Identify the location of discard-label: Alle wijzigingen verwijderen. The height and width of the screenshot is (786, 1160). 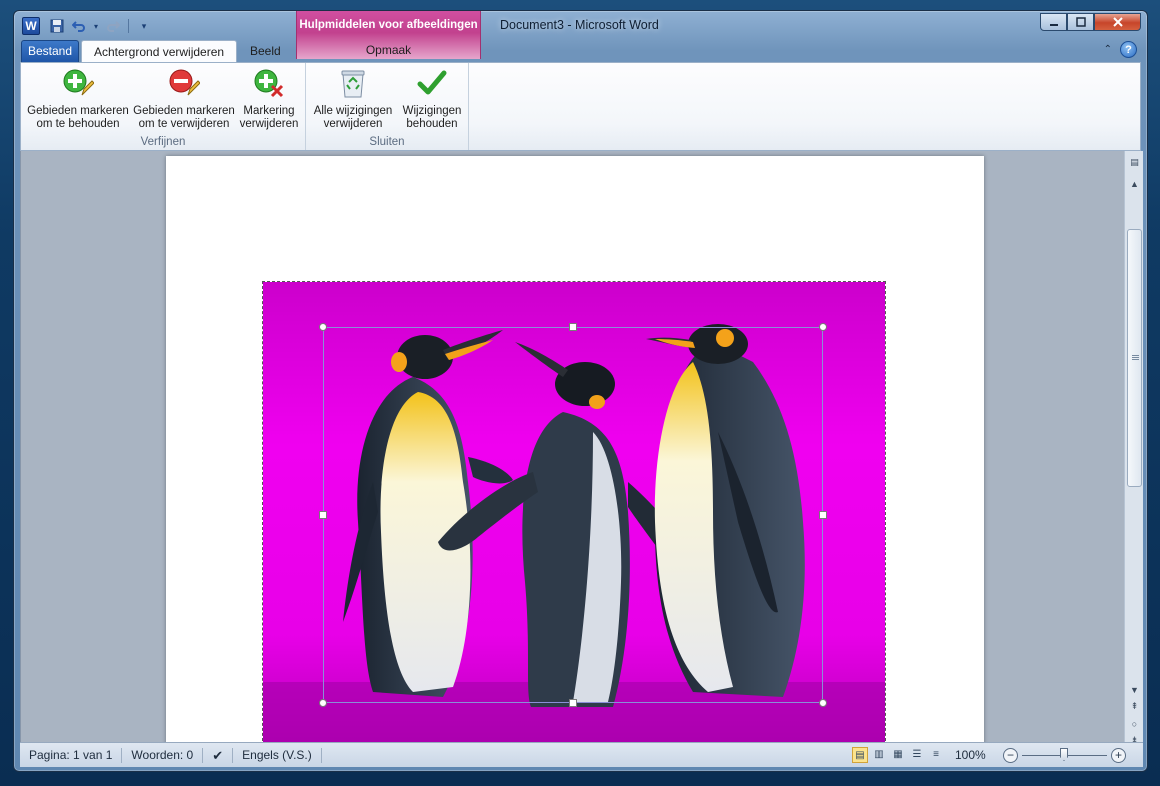
(353, 117).